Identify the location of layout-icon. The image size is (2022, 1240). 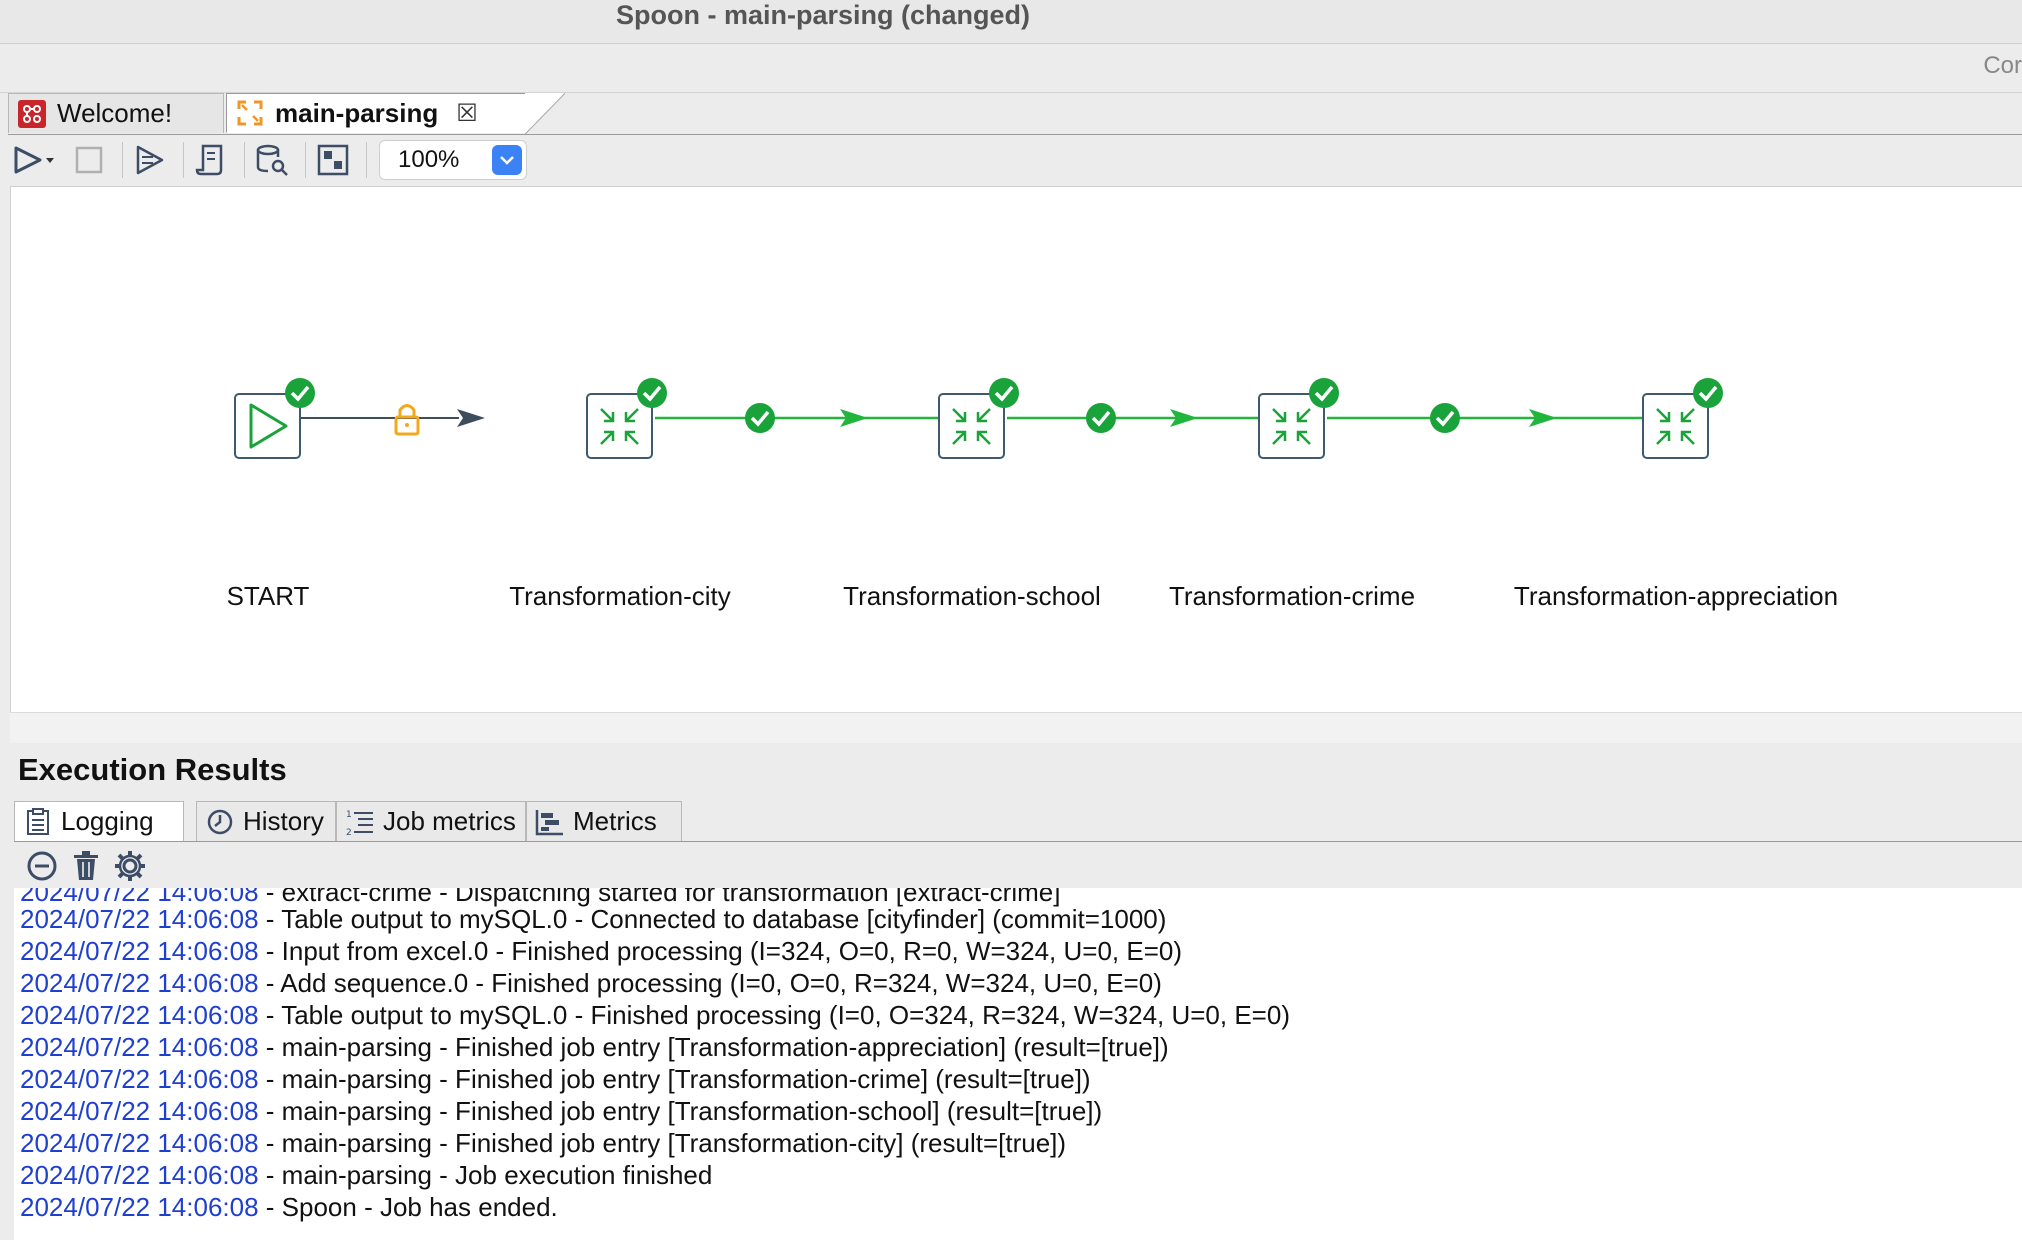
(333, 160).